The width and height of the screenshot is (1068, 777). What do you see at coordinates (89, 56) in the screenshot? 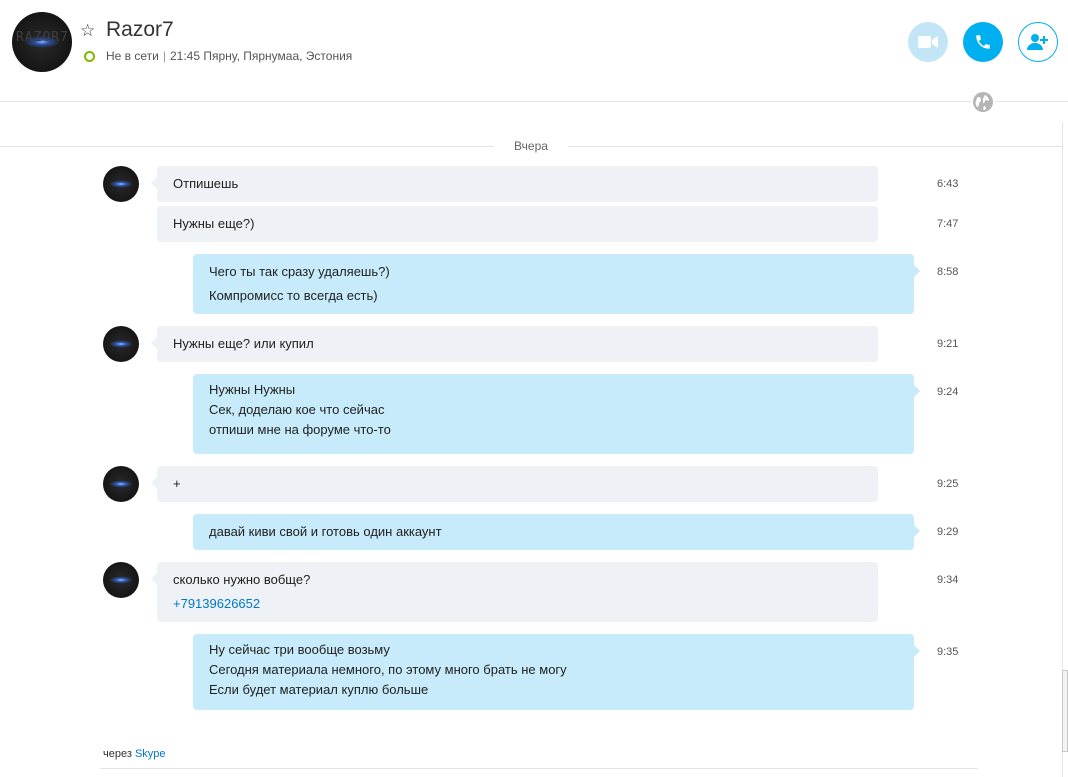
I see `offline-status-icon` at bounding box center [89, 56].